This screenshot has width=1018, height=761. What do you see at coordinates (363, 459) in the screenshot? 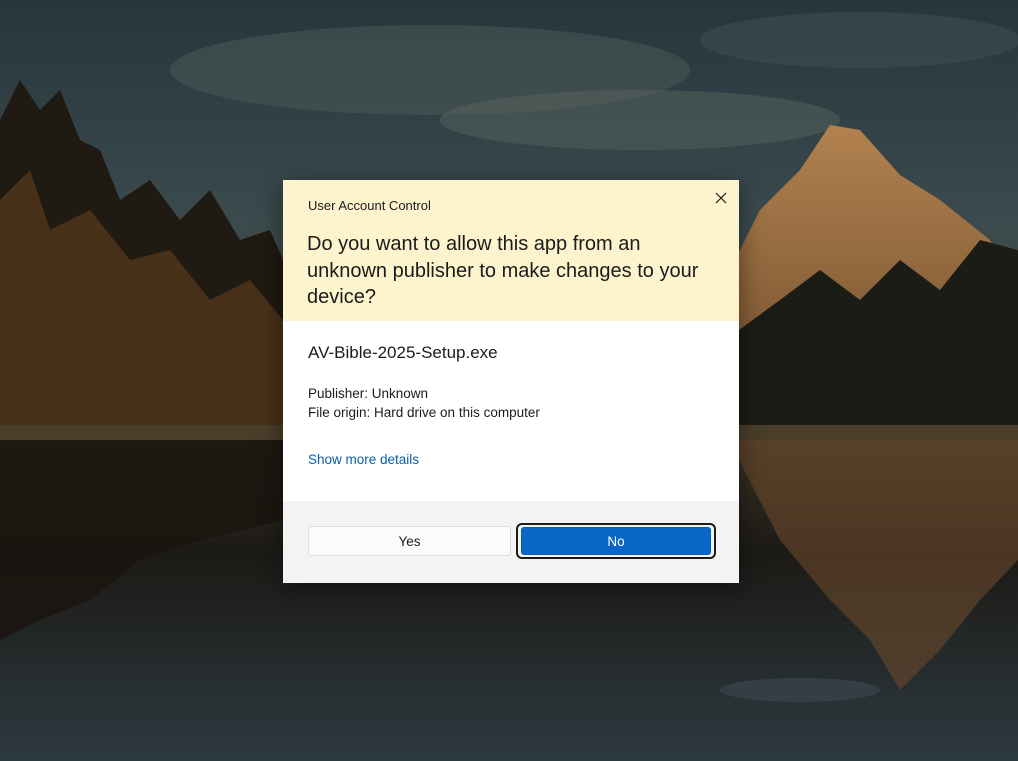
I see `show-more-details-link: Show more details` at bounding box center [363, 459].